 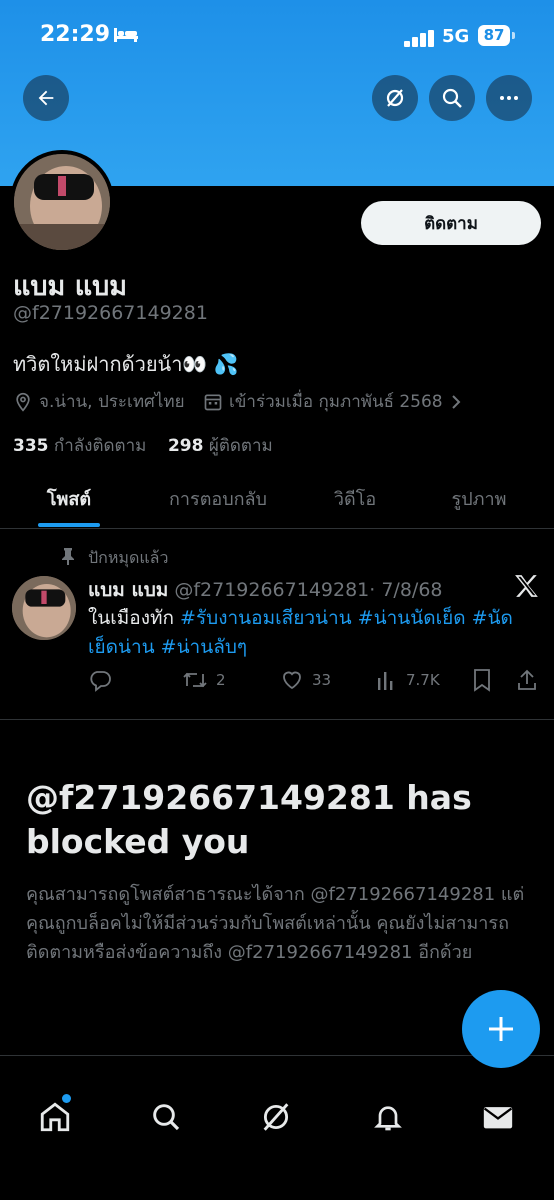 I want to click on grok-button, so click(x=395, y=98).